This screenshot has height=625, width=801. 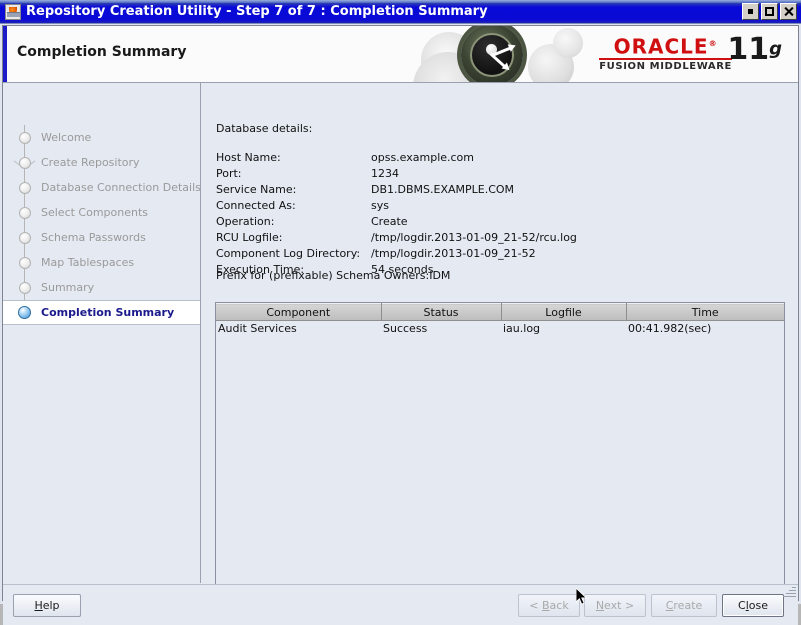 I want to click on close-window-button, so click(x=788, y=11).